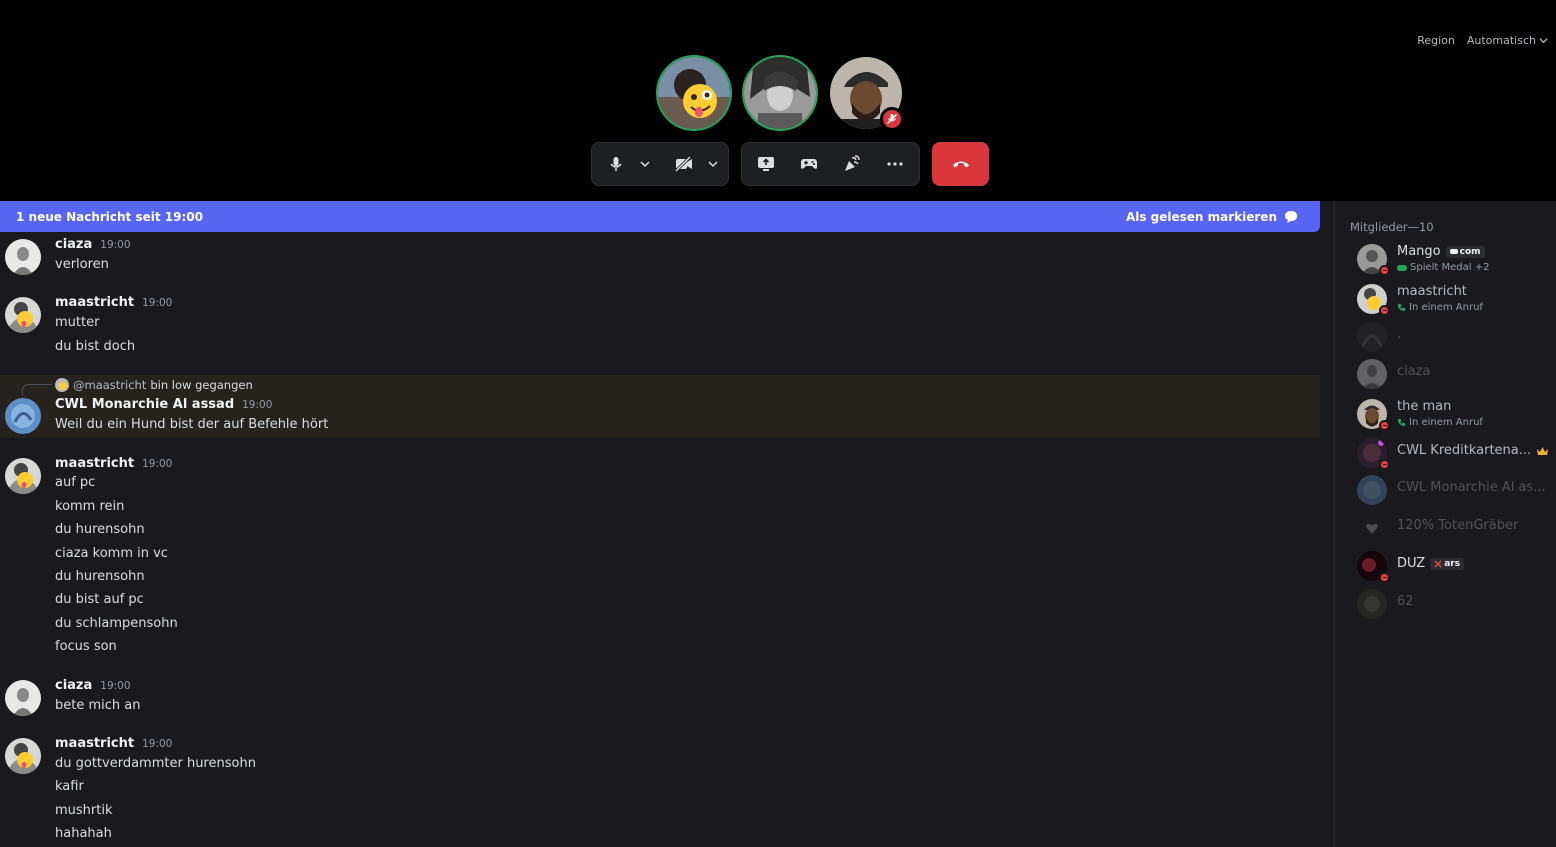  Describe the element at coordinates (867, 94) in the screenshot. I see `participant-avatar-the-man` at that location.